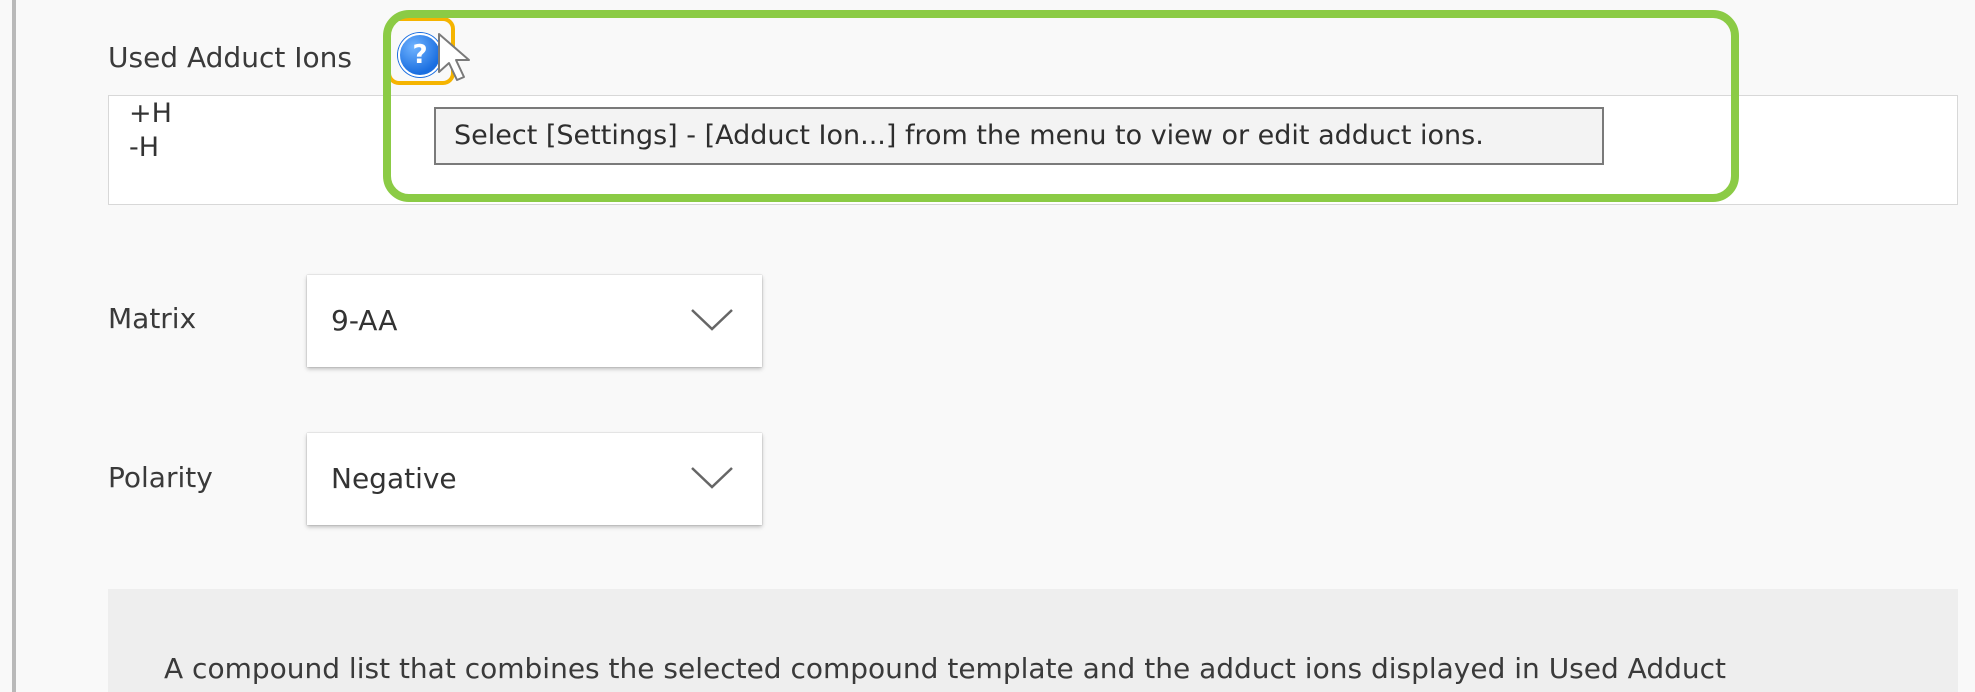  What do you see at coordinates (364, 320) in the screenshot?
I see `matrix-selected-value: 9-AA` at bounding box center [364, 320].